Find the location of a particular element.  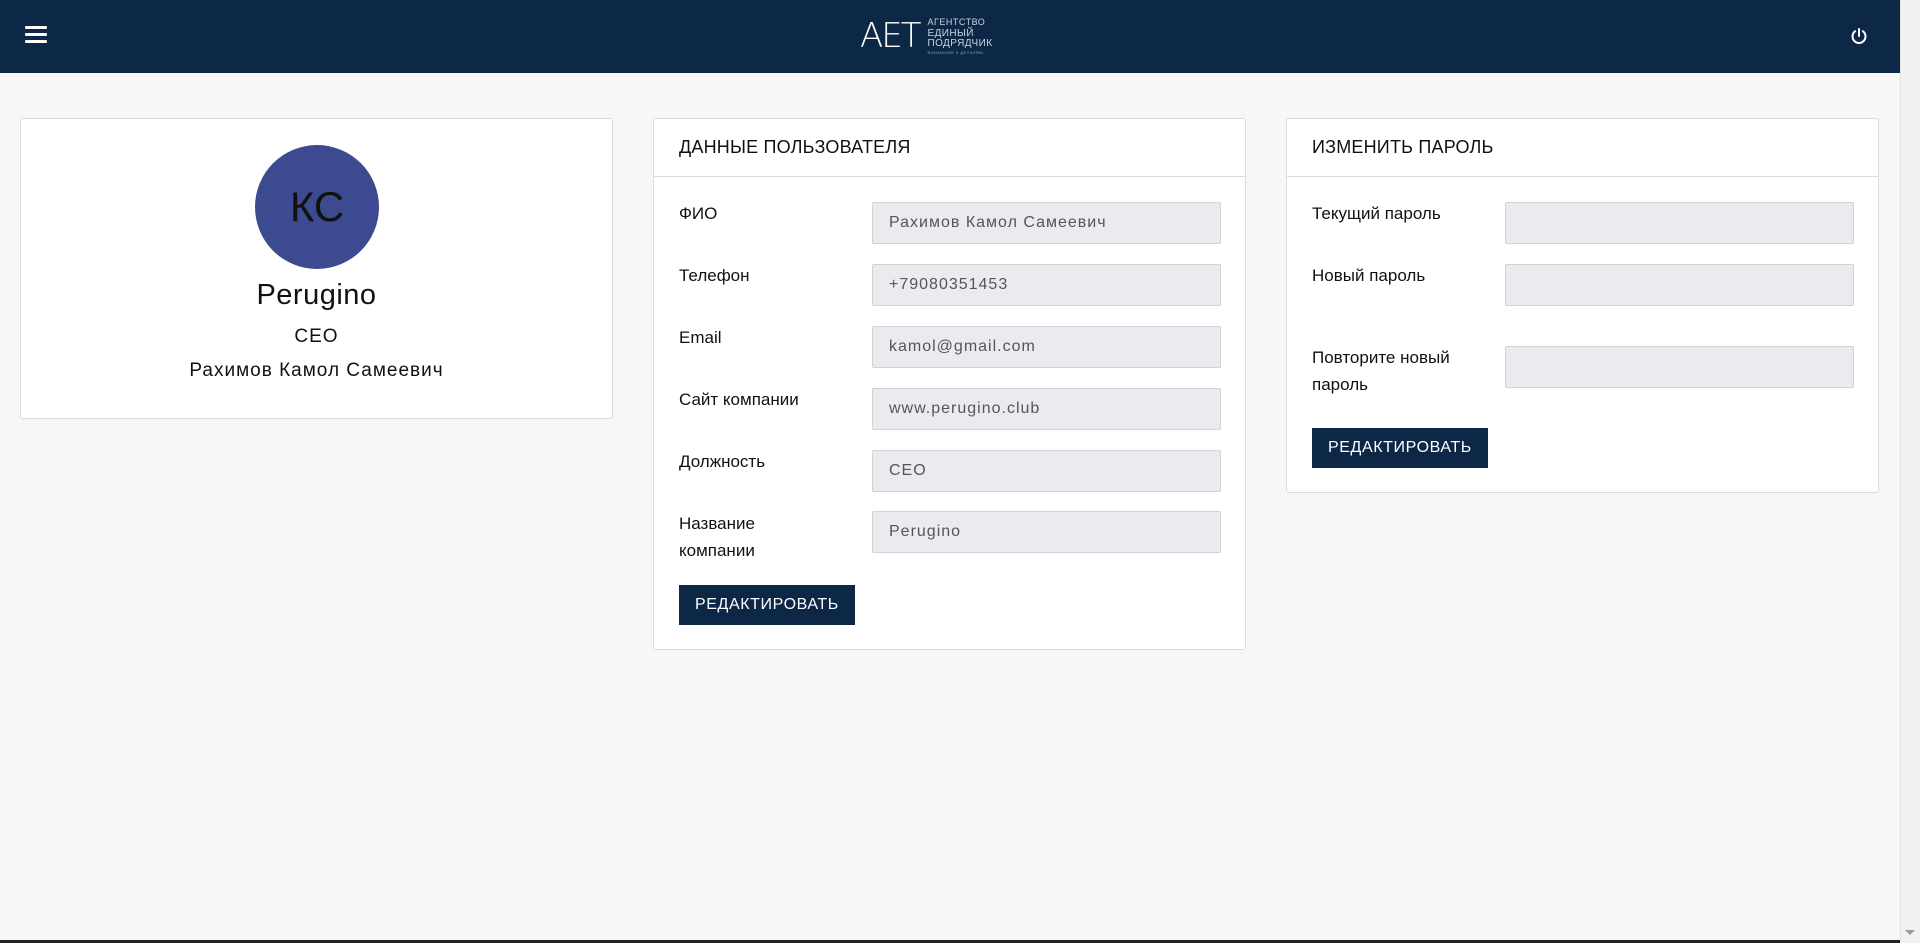

user-data-title: ДАННЫЕ ПОЛЬЗОВАТЕЛЯ is located at coordinates (949, 148).